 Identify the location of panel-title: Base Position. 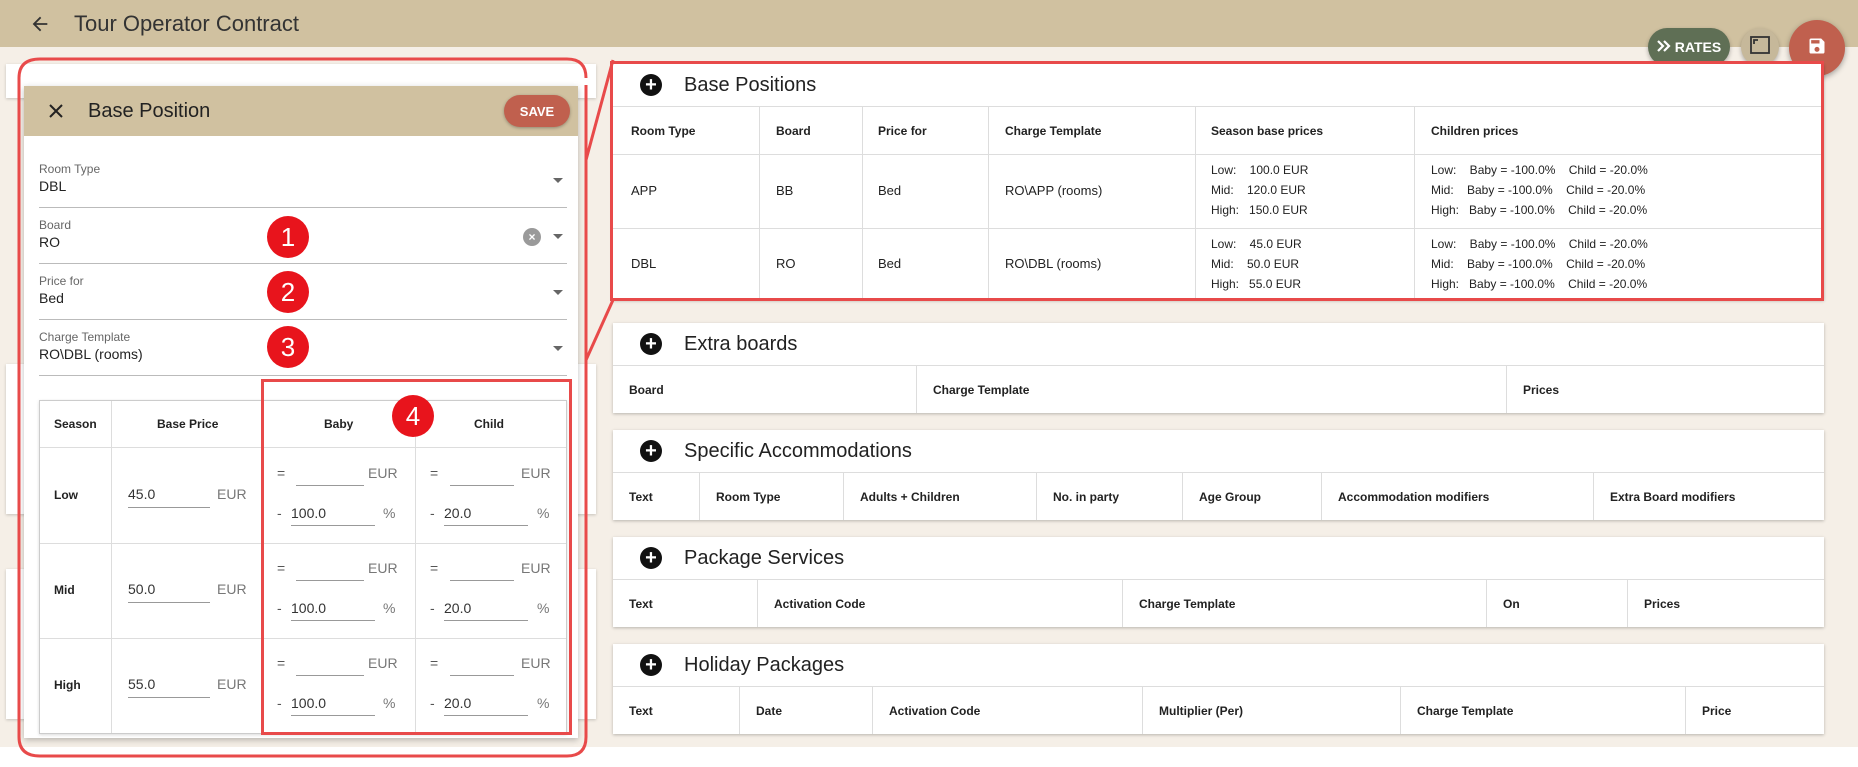
(149, 110).